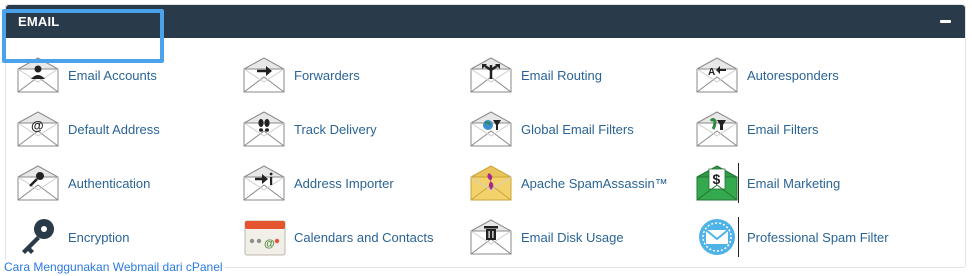 This screenshot has height=276, width=972. I want to click on panel-title: EMAIL, so click(39, 21).